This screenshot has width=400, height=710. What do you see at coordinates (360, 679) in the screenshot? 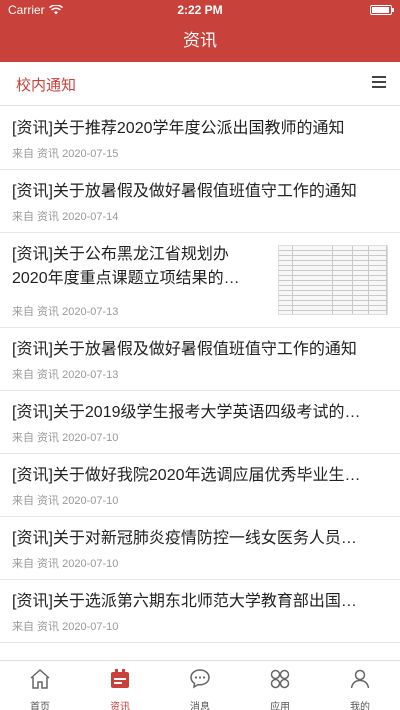
I see `profile-icon` at bounding box center [360, 679].